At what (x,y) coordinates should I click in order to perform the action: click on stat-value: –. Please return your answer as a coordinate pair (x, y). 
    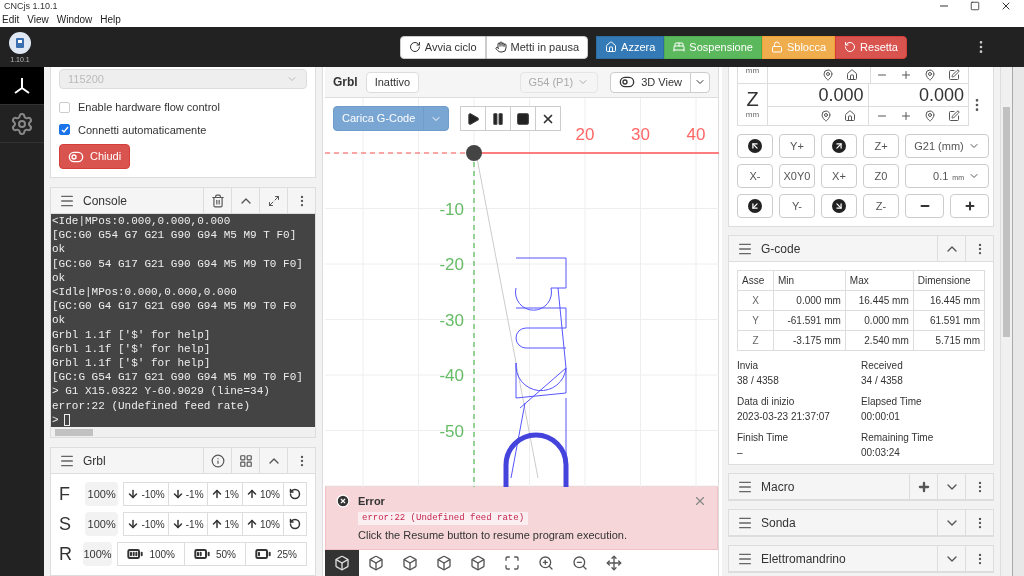
    Looking at the image, I should click on (740, 453).